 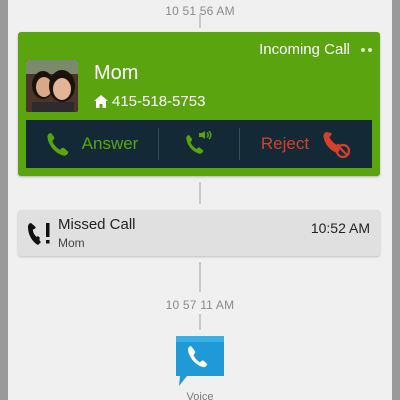 I want to click on speakerphone-icon, so click(x=199, y=142).